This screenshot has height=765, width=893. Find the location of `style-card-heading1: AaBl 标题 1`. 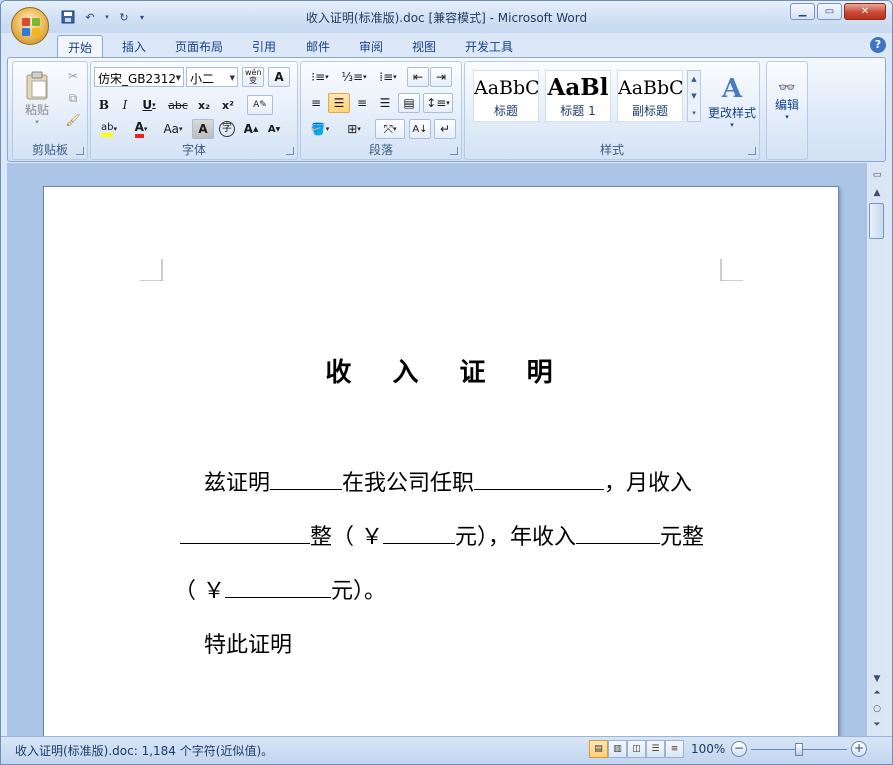

style-card-heading1: AaBl 标题 1 is located at coordinates (578, 96).